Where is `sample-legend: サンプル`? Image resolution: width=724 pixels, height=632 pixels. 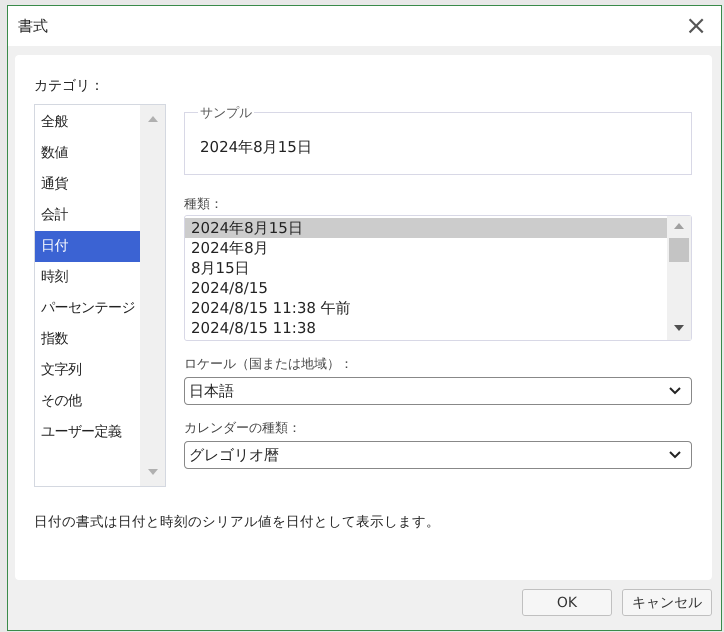 sample-legend: サンプル is located at coordinates (226, 113).